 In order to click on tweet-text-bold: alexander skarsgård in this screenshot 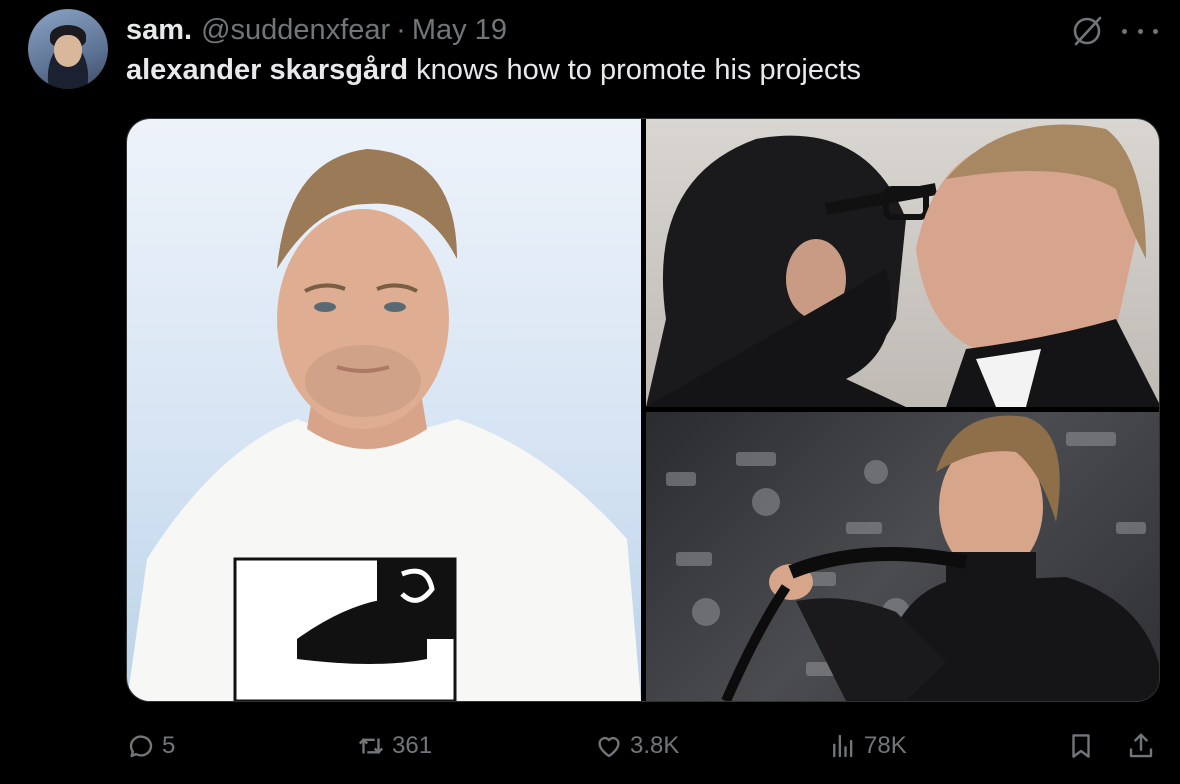, I will do `click(267, 70)`.